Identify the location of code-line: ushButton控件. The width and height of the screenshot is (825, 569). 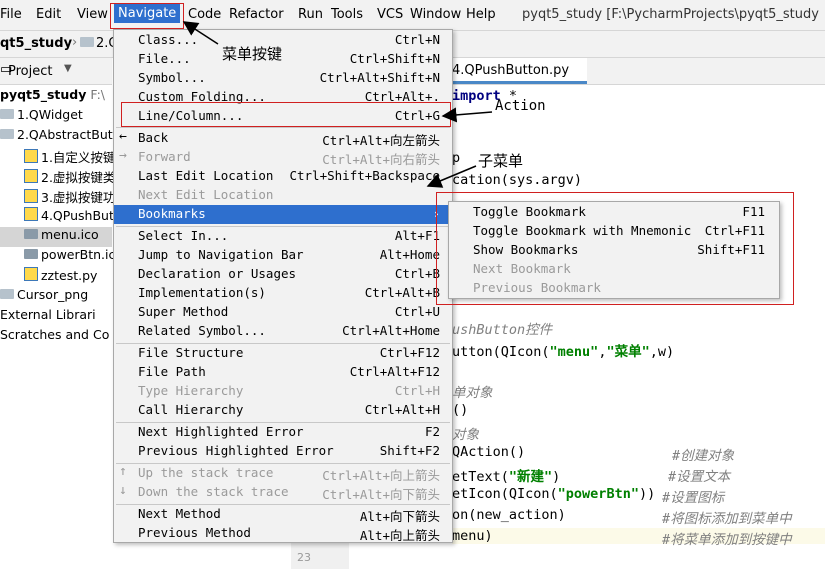
(502, 330).